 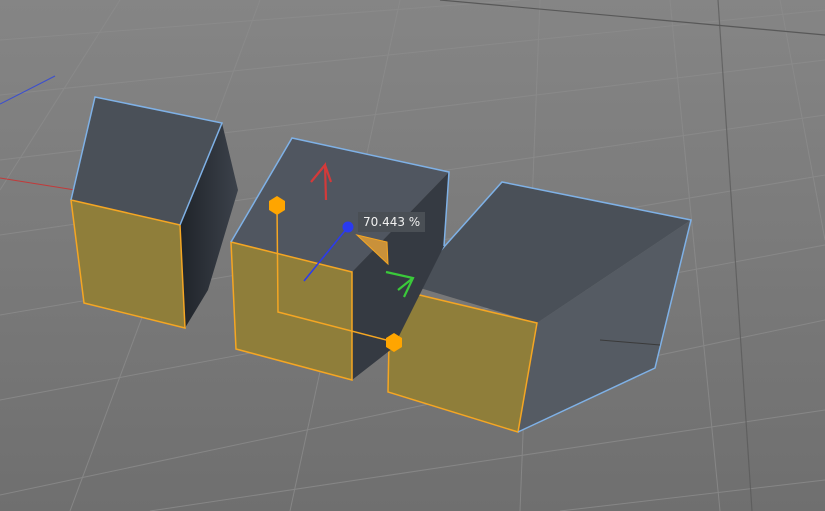 I want to click on scale-readout: 70.443 %, so click(x=392, y=222).